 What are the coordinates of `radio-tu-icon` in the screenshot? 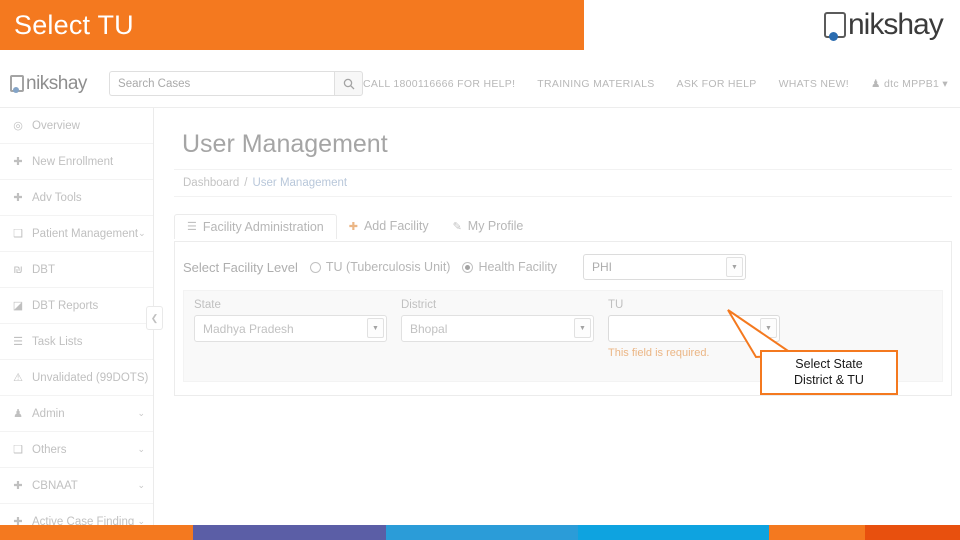 It's located at (315, 267).